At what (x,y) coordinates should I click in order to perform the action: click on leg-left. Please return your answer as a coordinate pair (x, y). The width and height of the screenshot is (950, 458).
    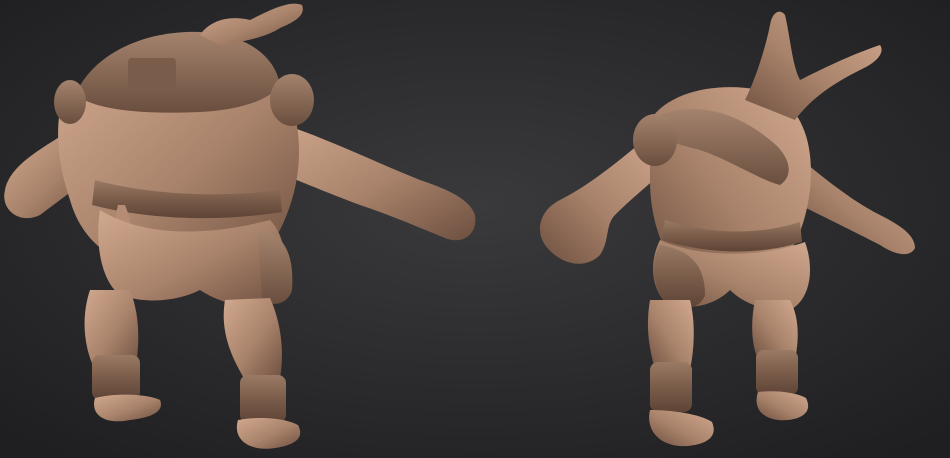
    Looking at the image, I should click on (670, 335).